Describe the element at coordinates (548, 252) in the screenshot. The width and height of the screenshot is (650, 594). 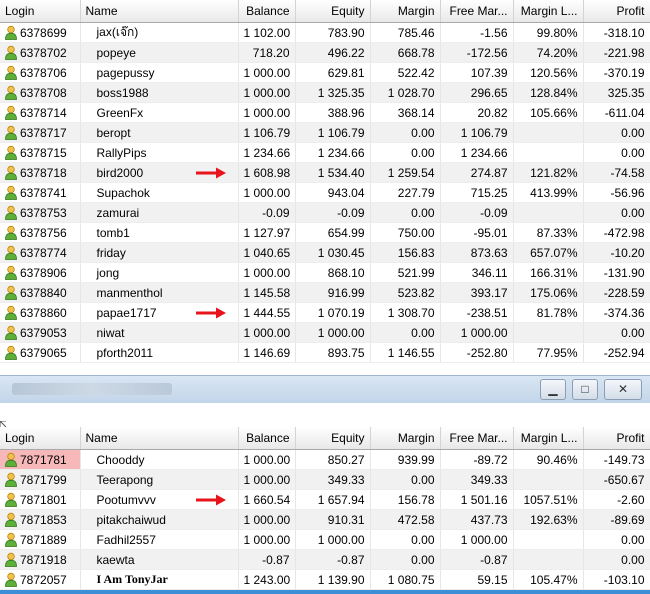
I see `margin-level-cell: 657.07%` at that location.